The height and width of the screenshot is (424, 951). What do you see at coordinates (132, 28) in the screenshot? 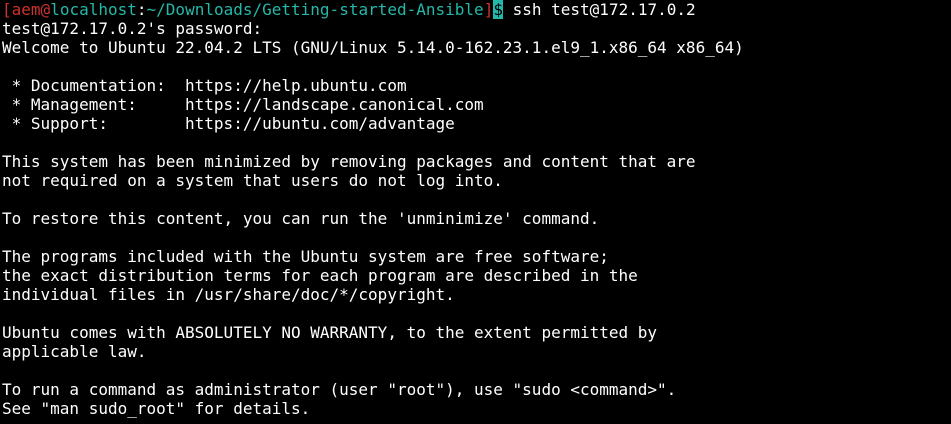
I see `output-line: test@172.17.0.2's password:` at bounding box center [132, 28].